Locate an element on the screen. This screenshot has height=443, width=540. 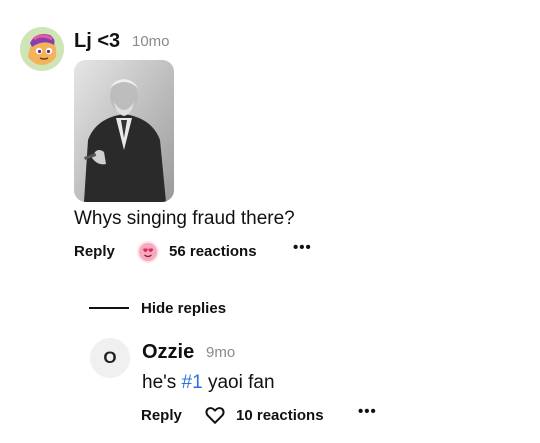
reply-button: Reply is located at coordinates (94, 251).